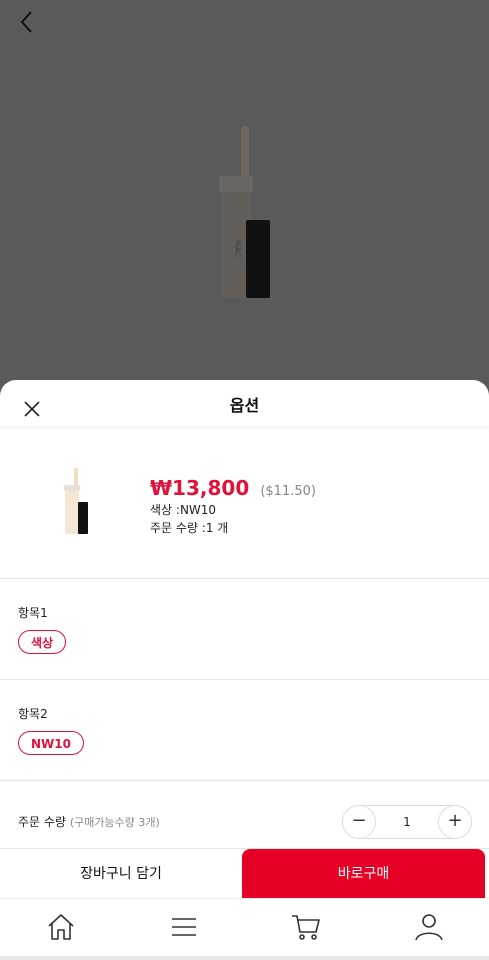 The width and height of the screenshot is (489, 960). What do you see at coordinates (244, 958) in the screenshot?
I see `system-navigation-bar` at bounding box center [244, 958].